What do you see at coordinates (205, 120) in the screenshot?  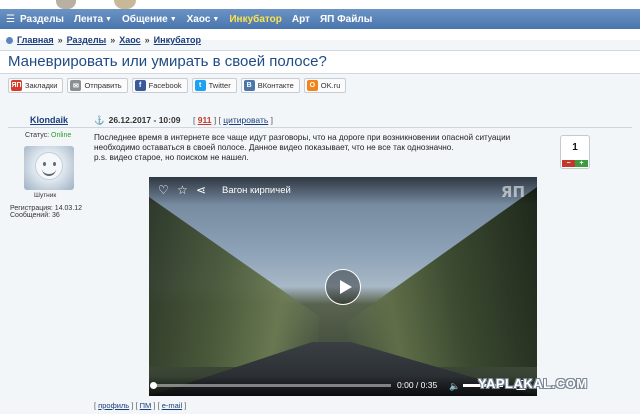 I see `post-number-link: 911` at bounding box center [205, 120].